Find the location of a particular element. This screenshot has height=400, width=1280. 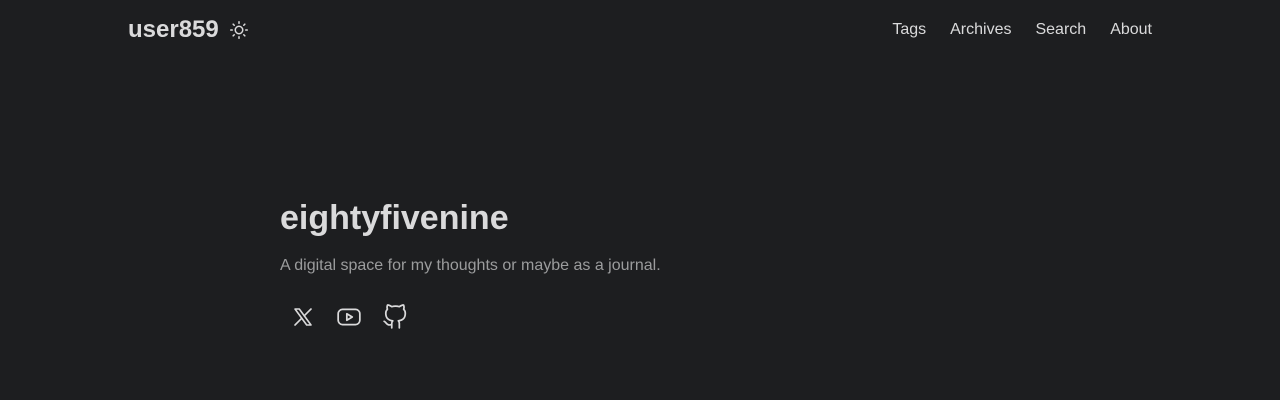

main-nav: Tags Archives Search About is located at coordinates (1010, 30).